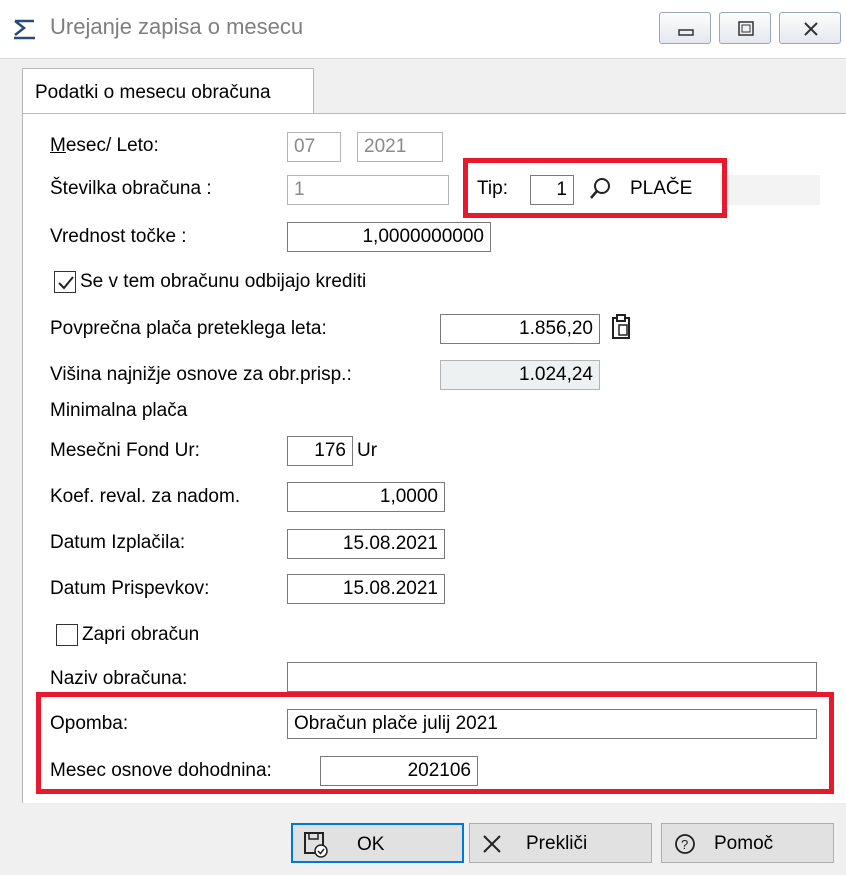  What do you see at coordinates (557, 843) in the screenshot?
I see `cancel-label: Prekliči` at bounding box center [557, 843].